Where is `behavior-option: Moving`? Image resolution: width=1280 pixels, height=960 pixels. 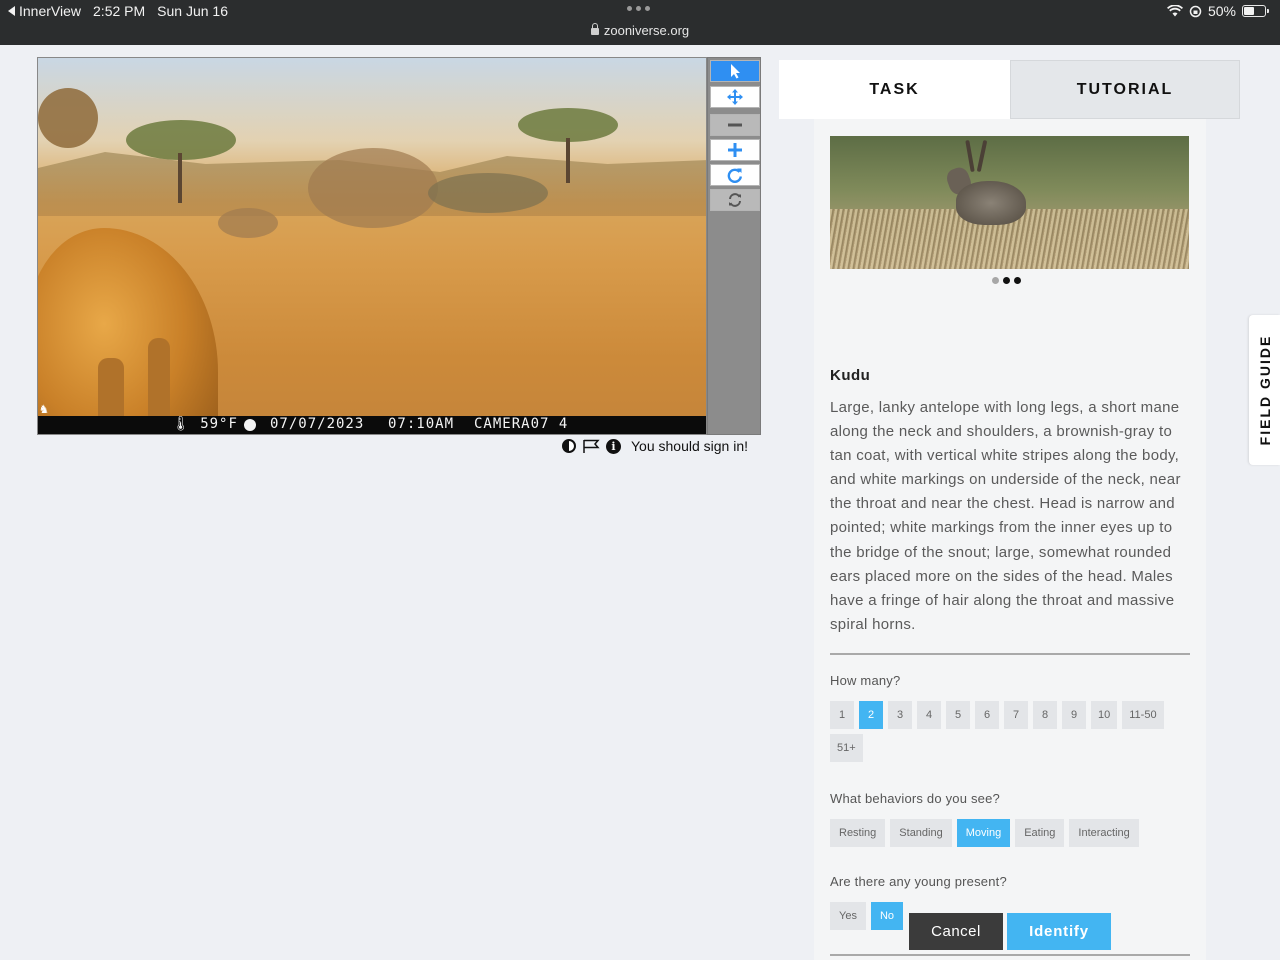
behavior-option: Moving is located at coordinates (983, 833).